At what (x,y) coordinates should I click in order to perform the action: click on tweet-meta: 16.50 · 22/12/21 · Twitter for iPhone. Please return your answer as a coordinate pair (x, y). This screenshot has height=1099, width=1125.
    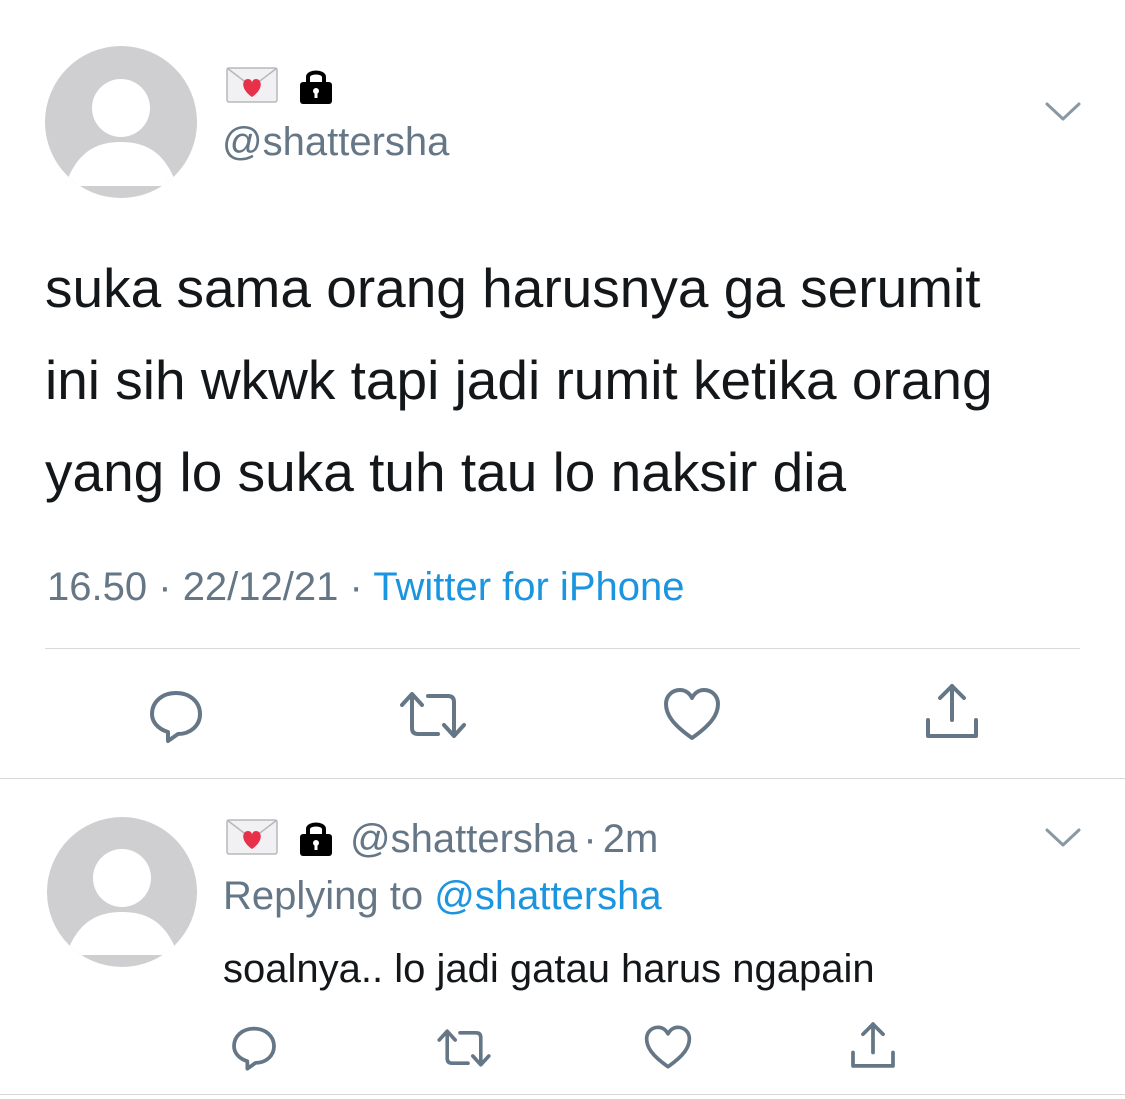
    Looking at the image, I should click on (365, 587).